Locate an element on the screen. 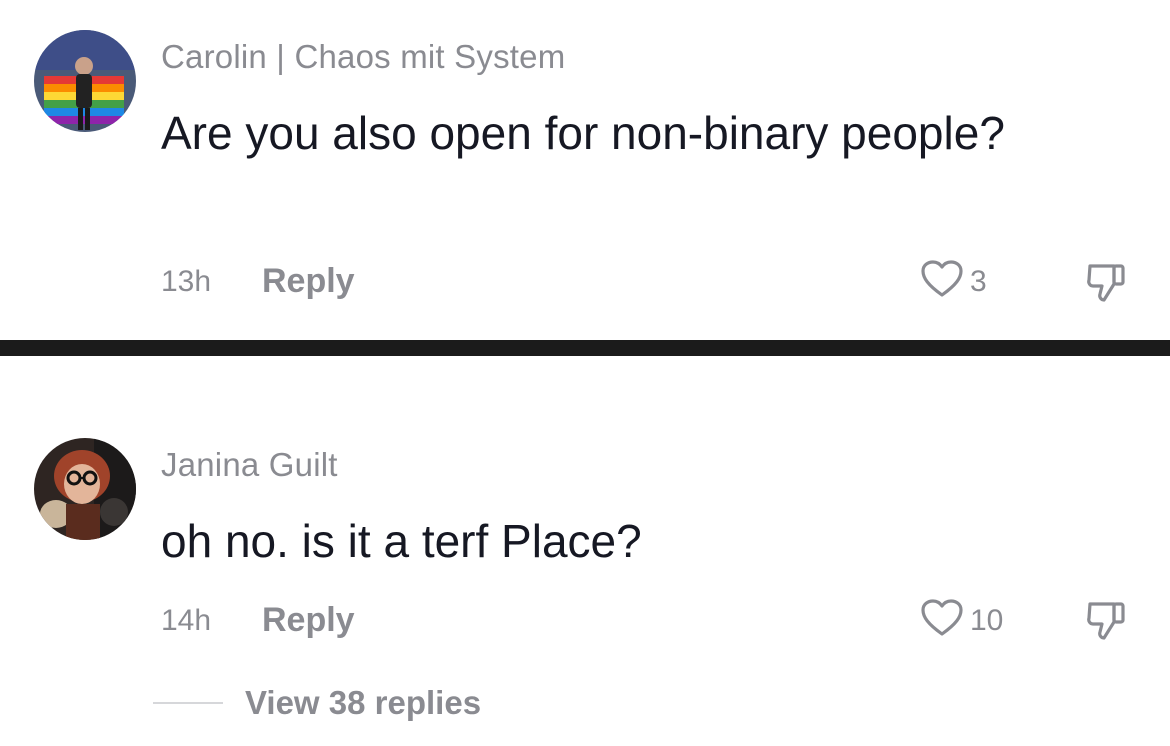 This screenshot has width=1170, height=746. comment-timestamp: 13h is located at coordinates (186, 281).